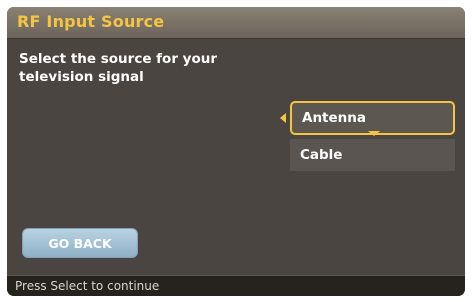 Image resolution: width=472 pixels, height=302 pixels. What do you see at coordinates (334, 118) in the screenshot?
I see `option-antenna-label: Antenna` at bounding box center [334, 118].